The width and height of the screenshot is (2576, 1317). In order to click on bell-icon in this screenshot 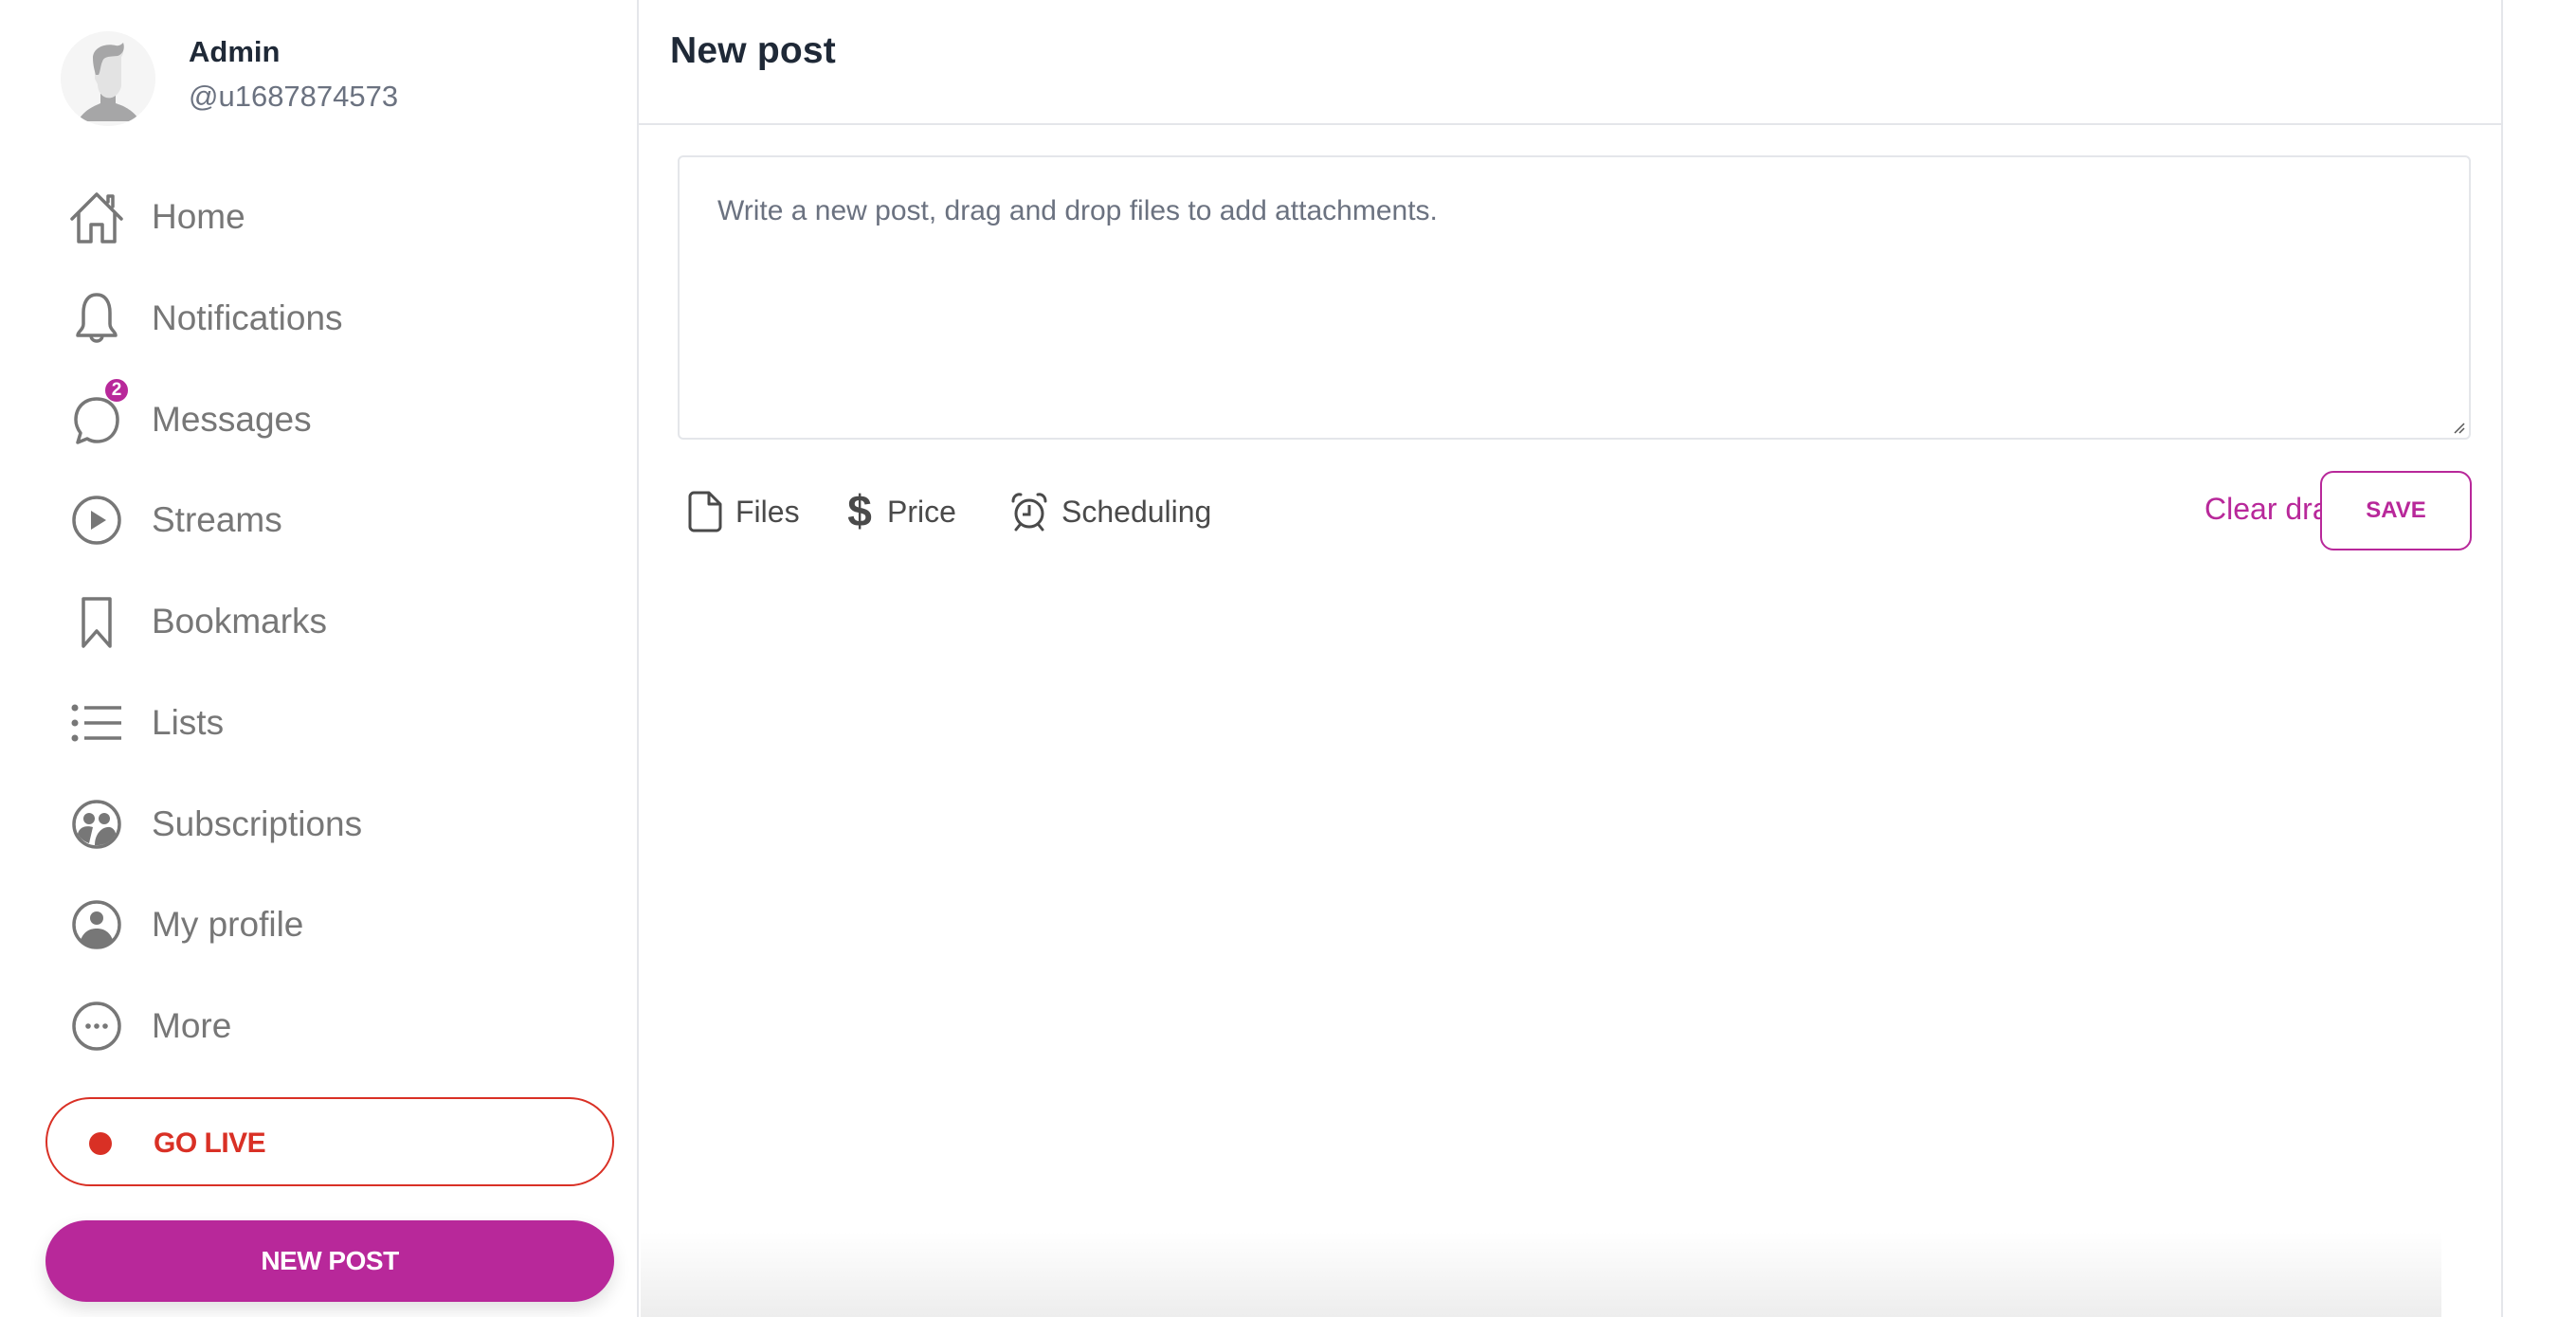, I will do `click(96, 318)`.